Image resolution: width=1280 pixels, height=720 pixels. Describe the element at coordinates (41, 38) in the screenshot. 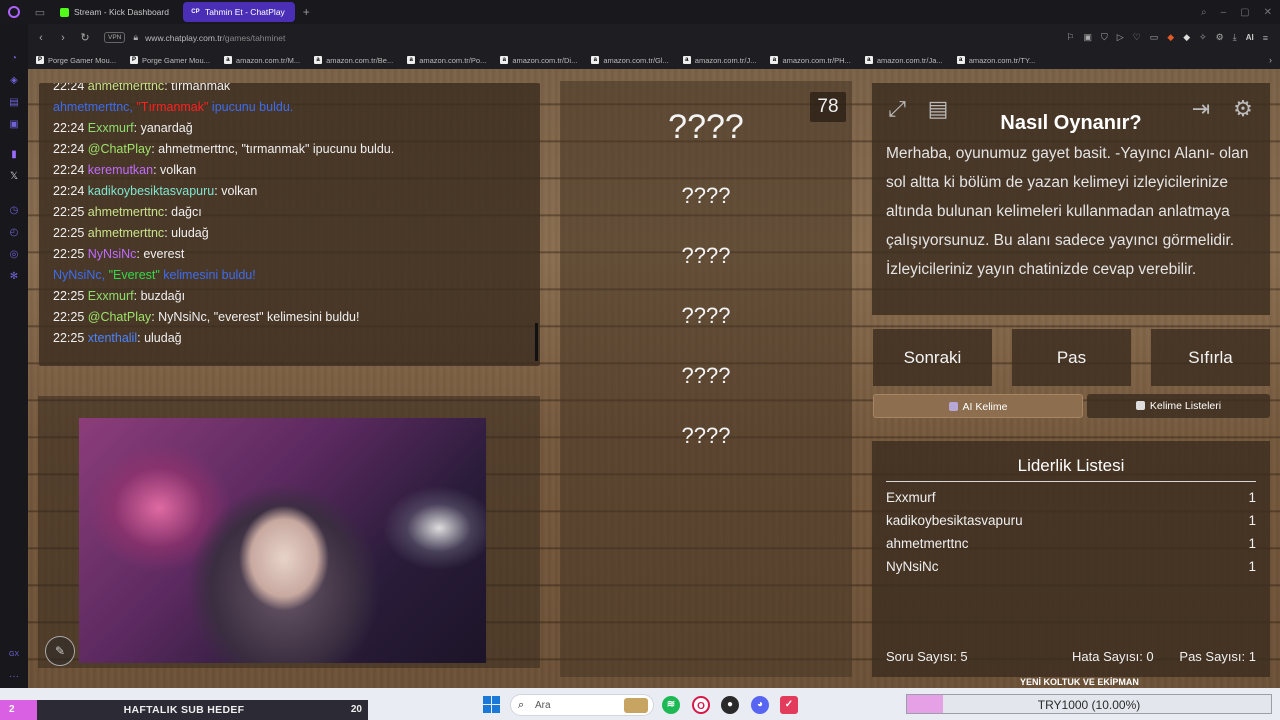

I see `back-icon: ‹` at that location.